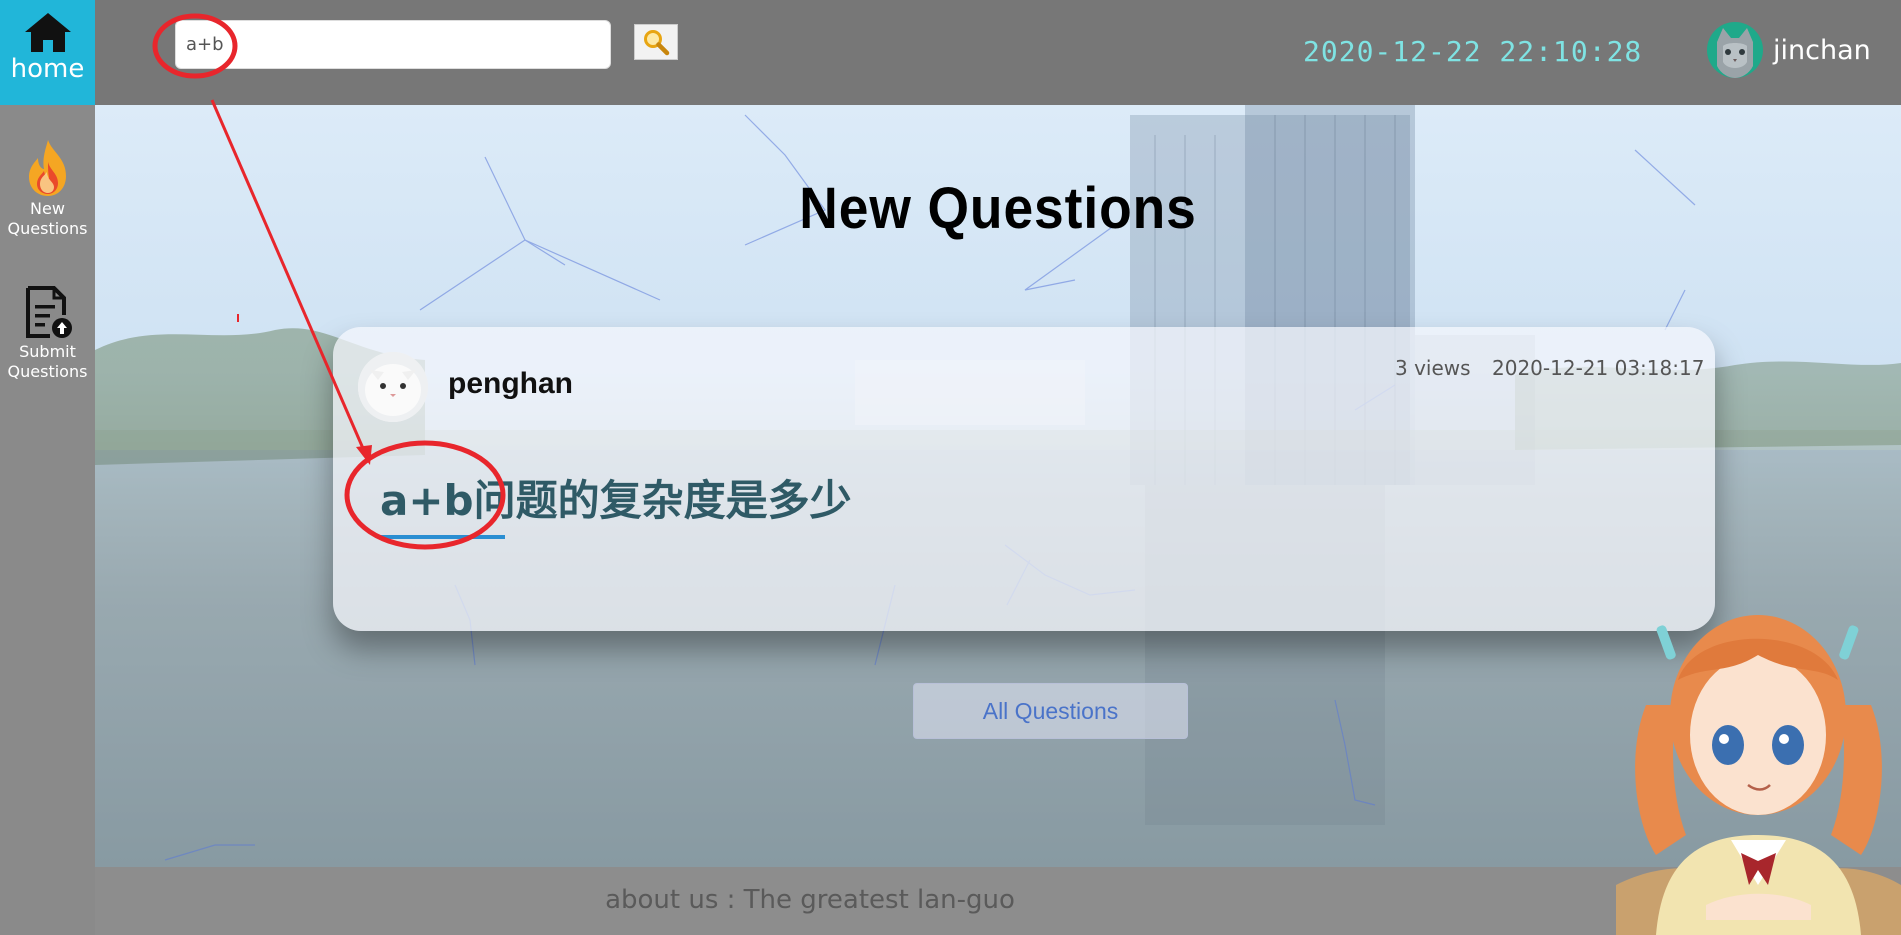 Image resolution: width=1901 pixels, height=935 pixels. Describe the element at coordinates (393, 44) in the screenshot. I see `search-input` at that location.